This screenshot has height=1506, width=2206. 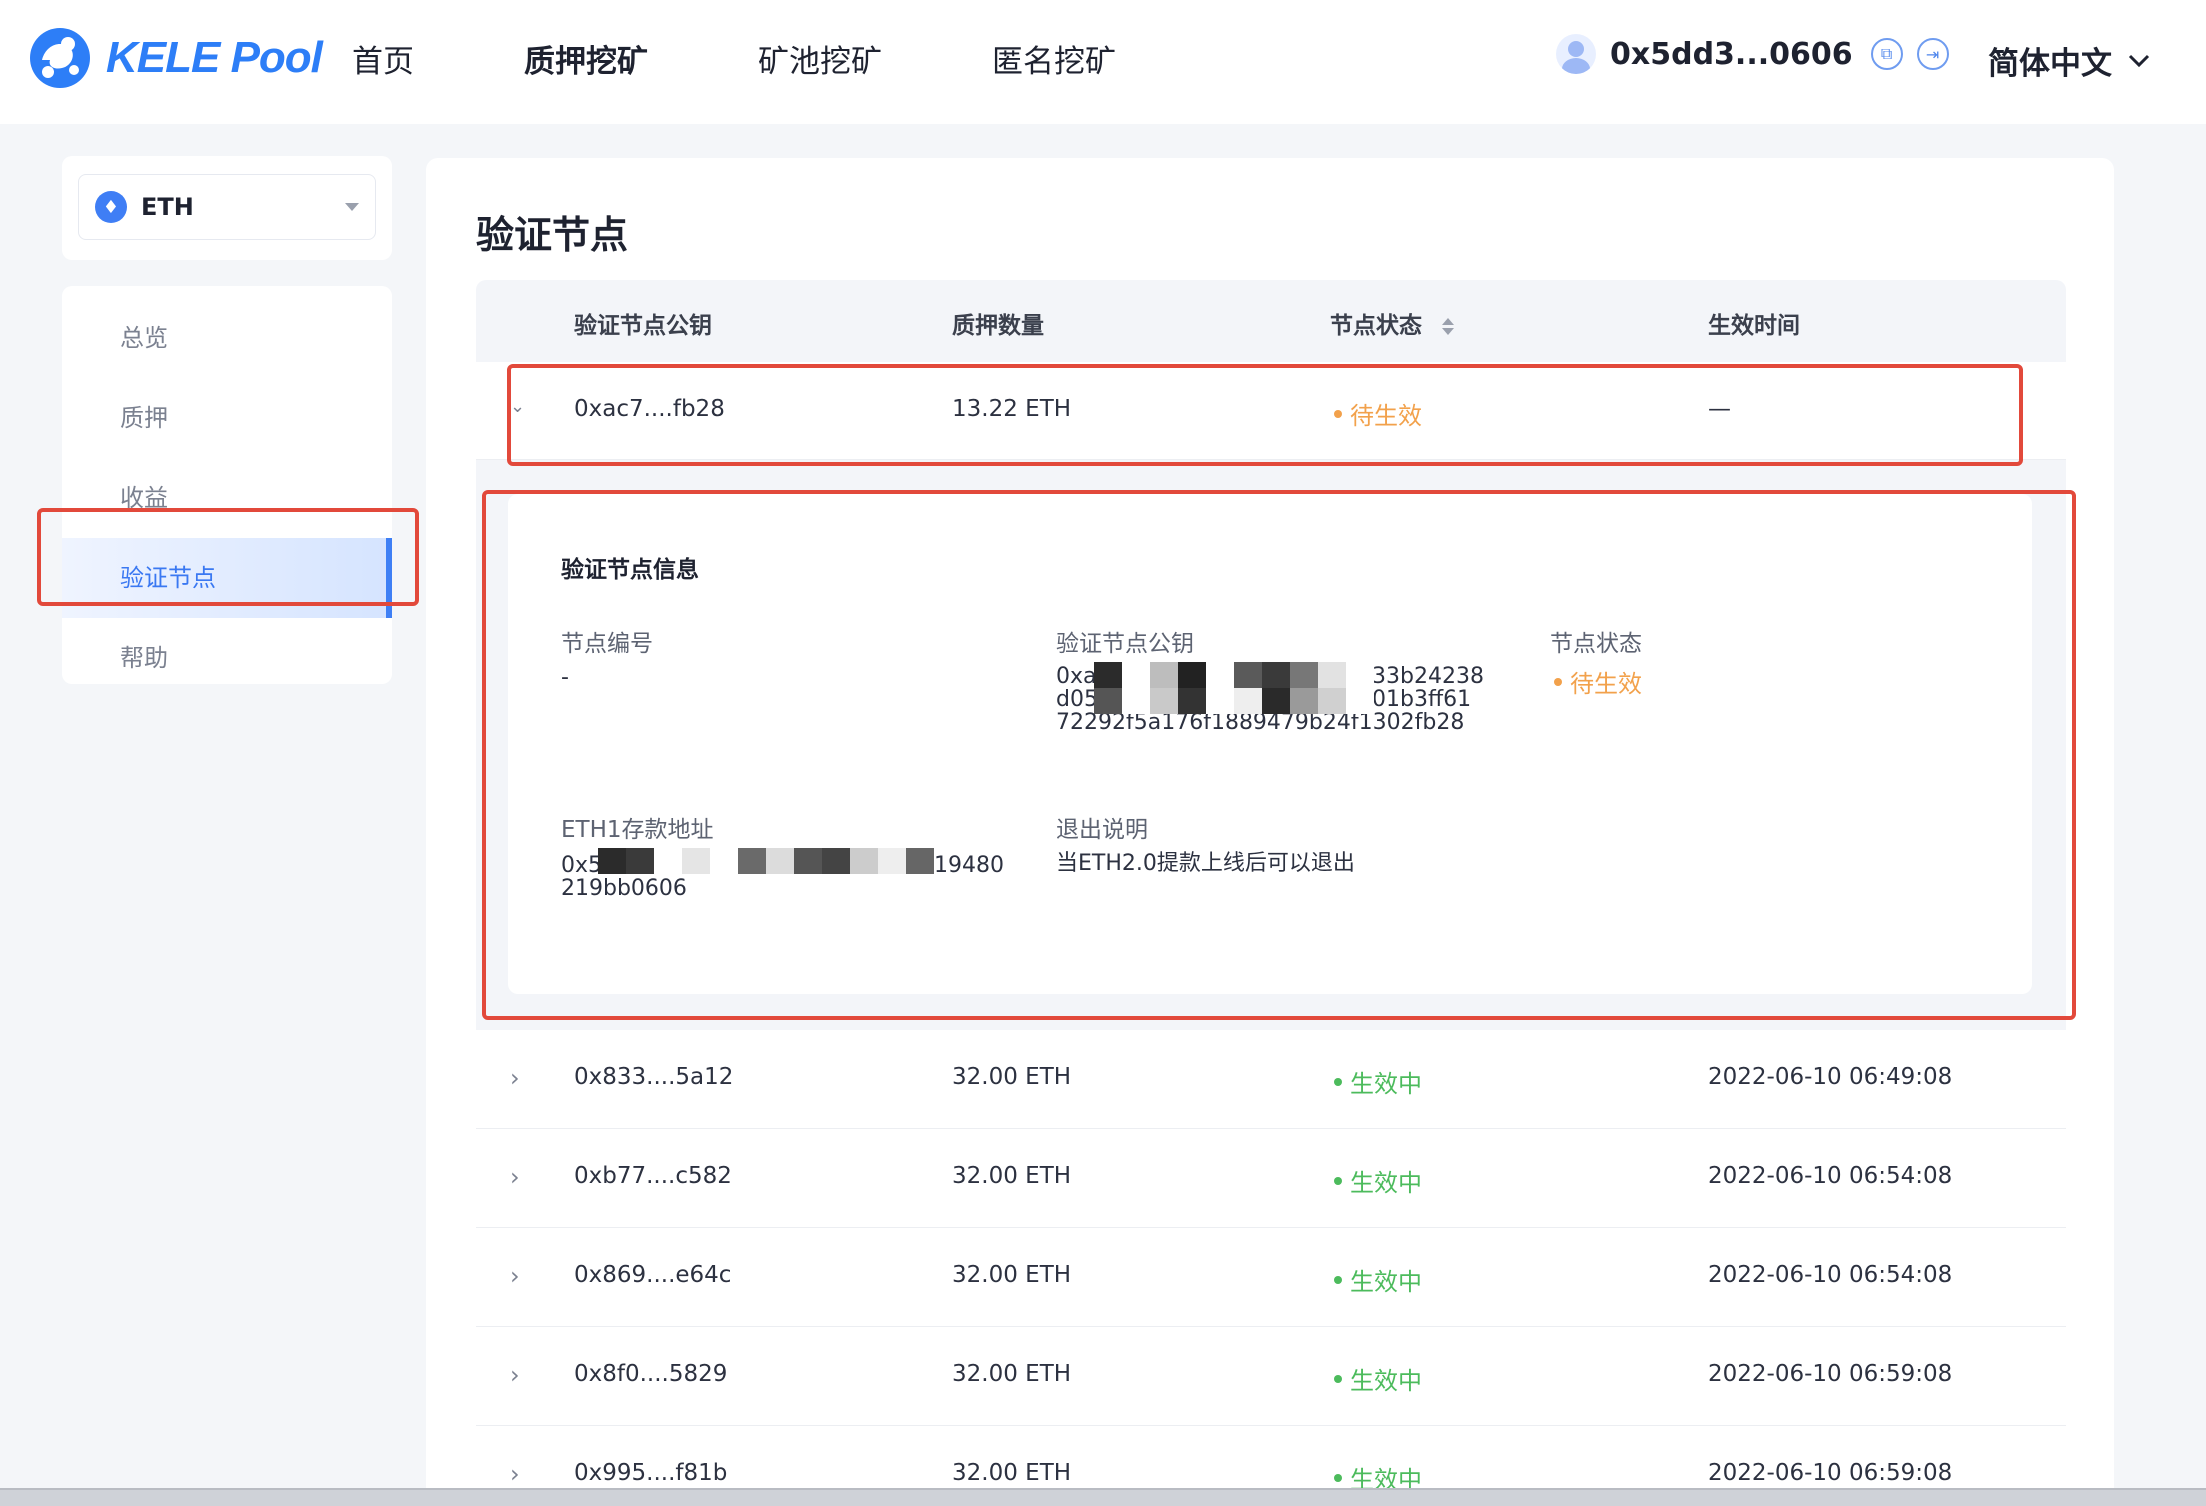 What do you see at coordinates (1422, 699) in the screenshot?
I see `pubkey-line-2-end: 01b3ff61` at bounding box center [1422, 699].